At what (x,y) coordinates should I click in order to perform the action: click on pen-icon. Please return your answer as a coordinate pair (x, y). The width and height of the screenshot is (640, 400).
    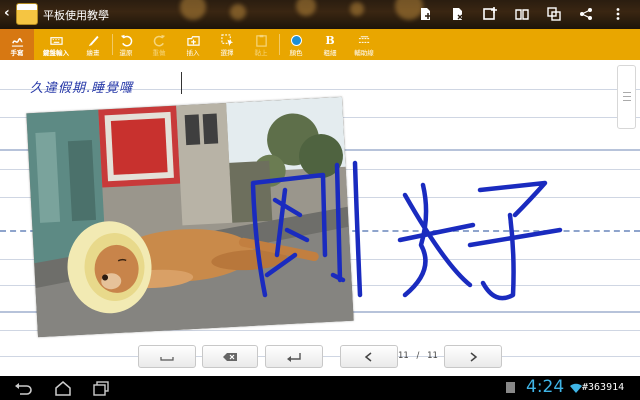
    Looking at the image, I should click on (17, 42).